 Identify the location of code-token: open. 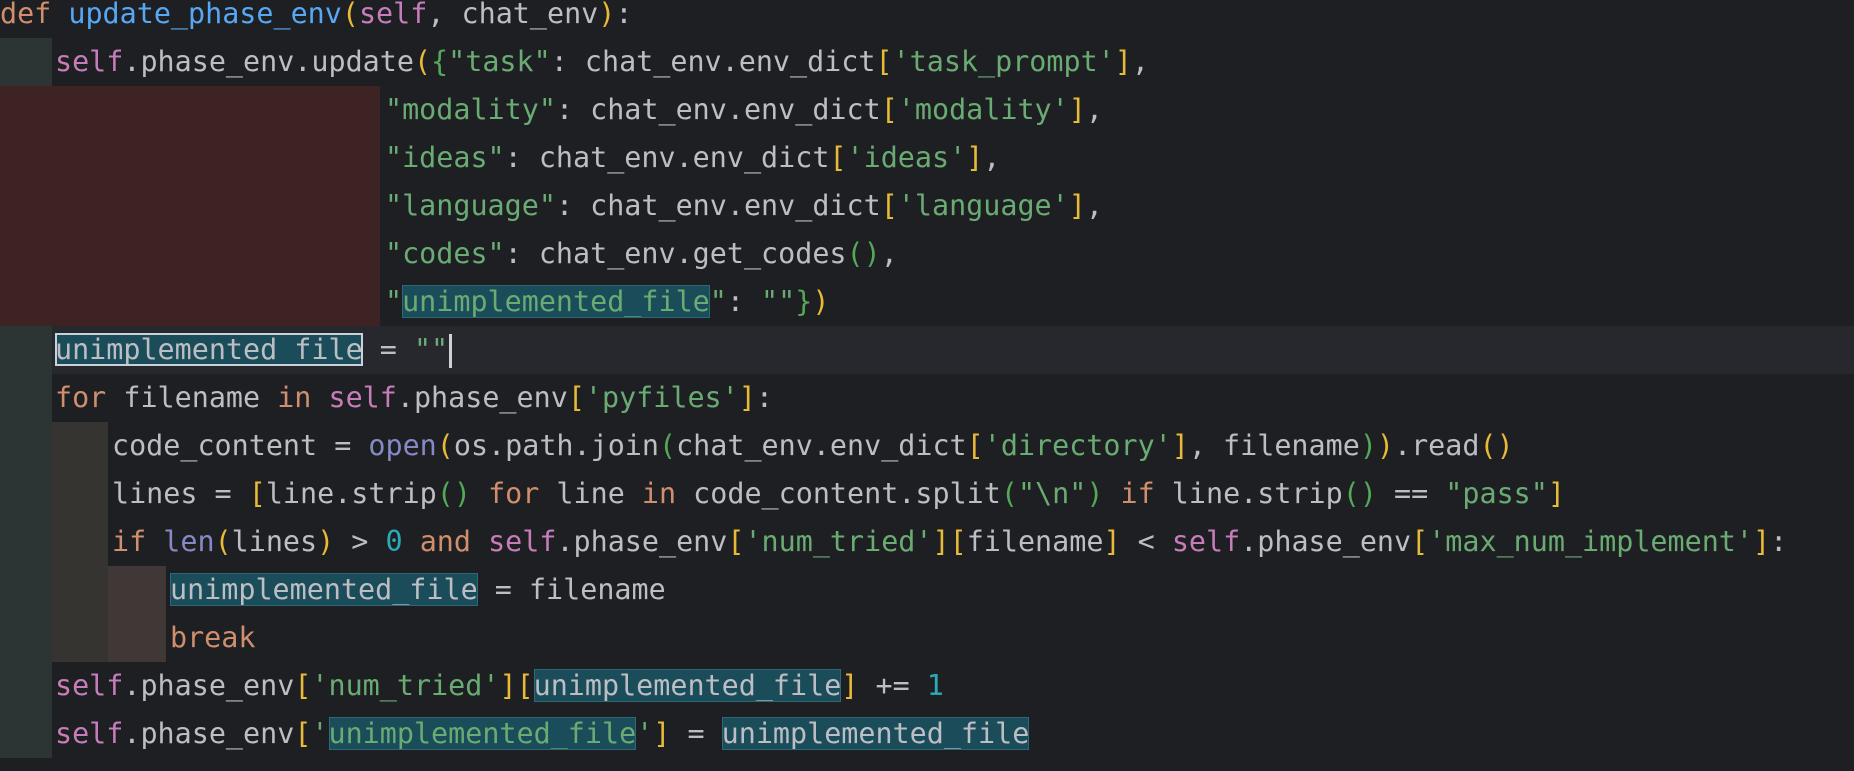
(402, 445).